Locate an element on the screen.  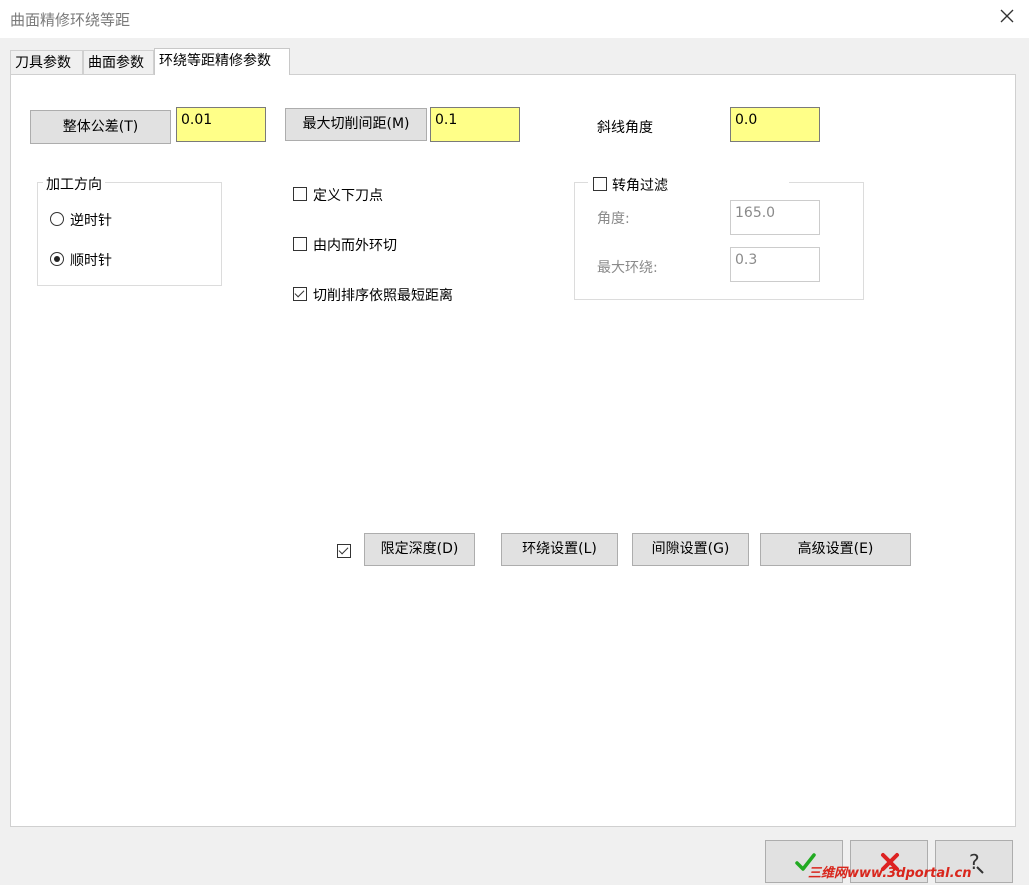
corner-angle-input: 165.0 is located at coordinates (775, 217).